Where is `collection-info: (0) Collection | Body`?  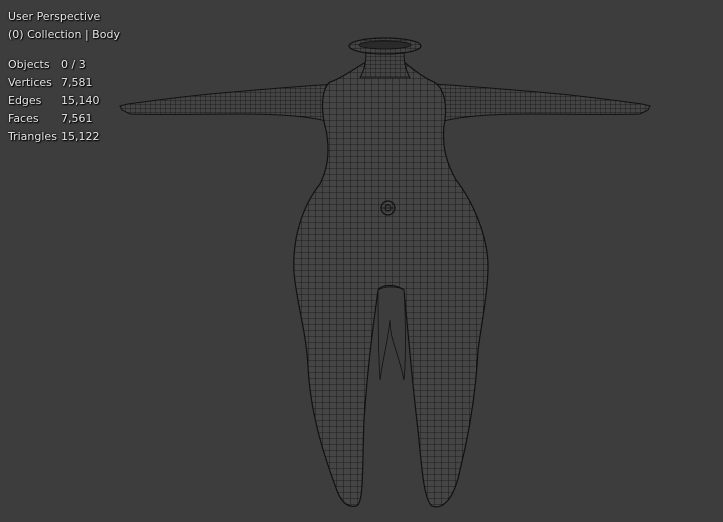
collection-info: (0) Collection | Body is located at coordinates (64, 34).